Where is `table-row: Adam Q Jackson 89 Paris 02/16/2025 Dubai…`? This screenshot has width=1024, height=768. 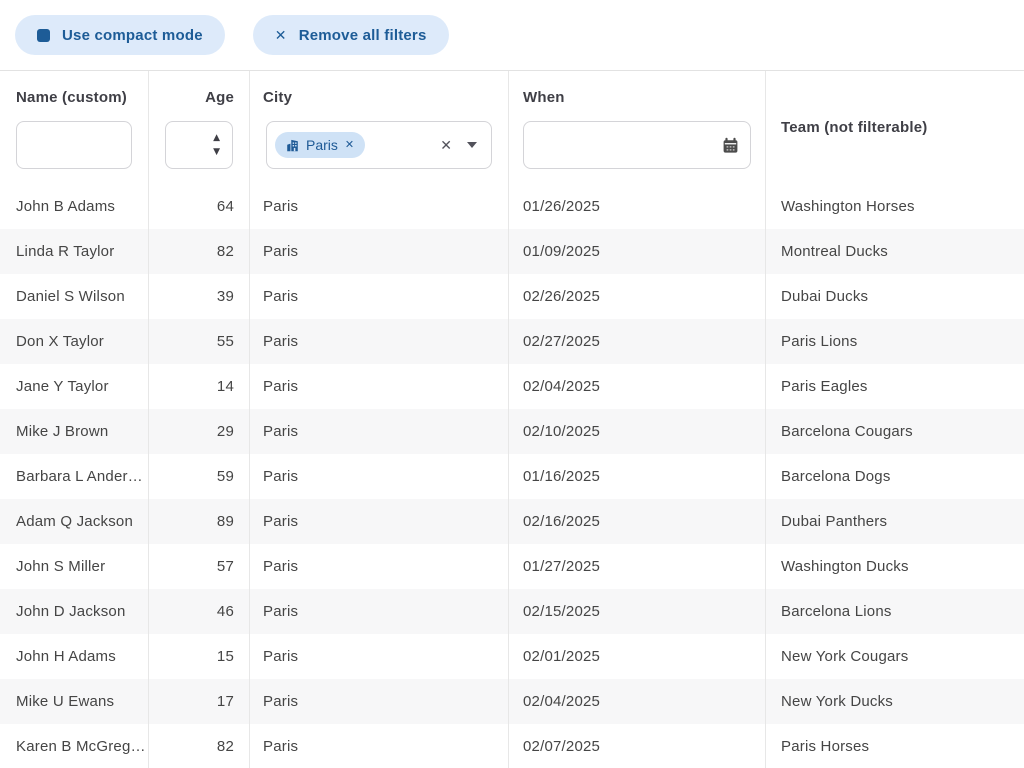 table-row: Adam Q Jackson 89 Paris 02/16/2025 Dubai… is located at coordinates (512, 521).